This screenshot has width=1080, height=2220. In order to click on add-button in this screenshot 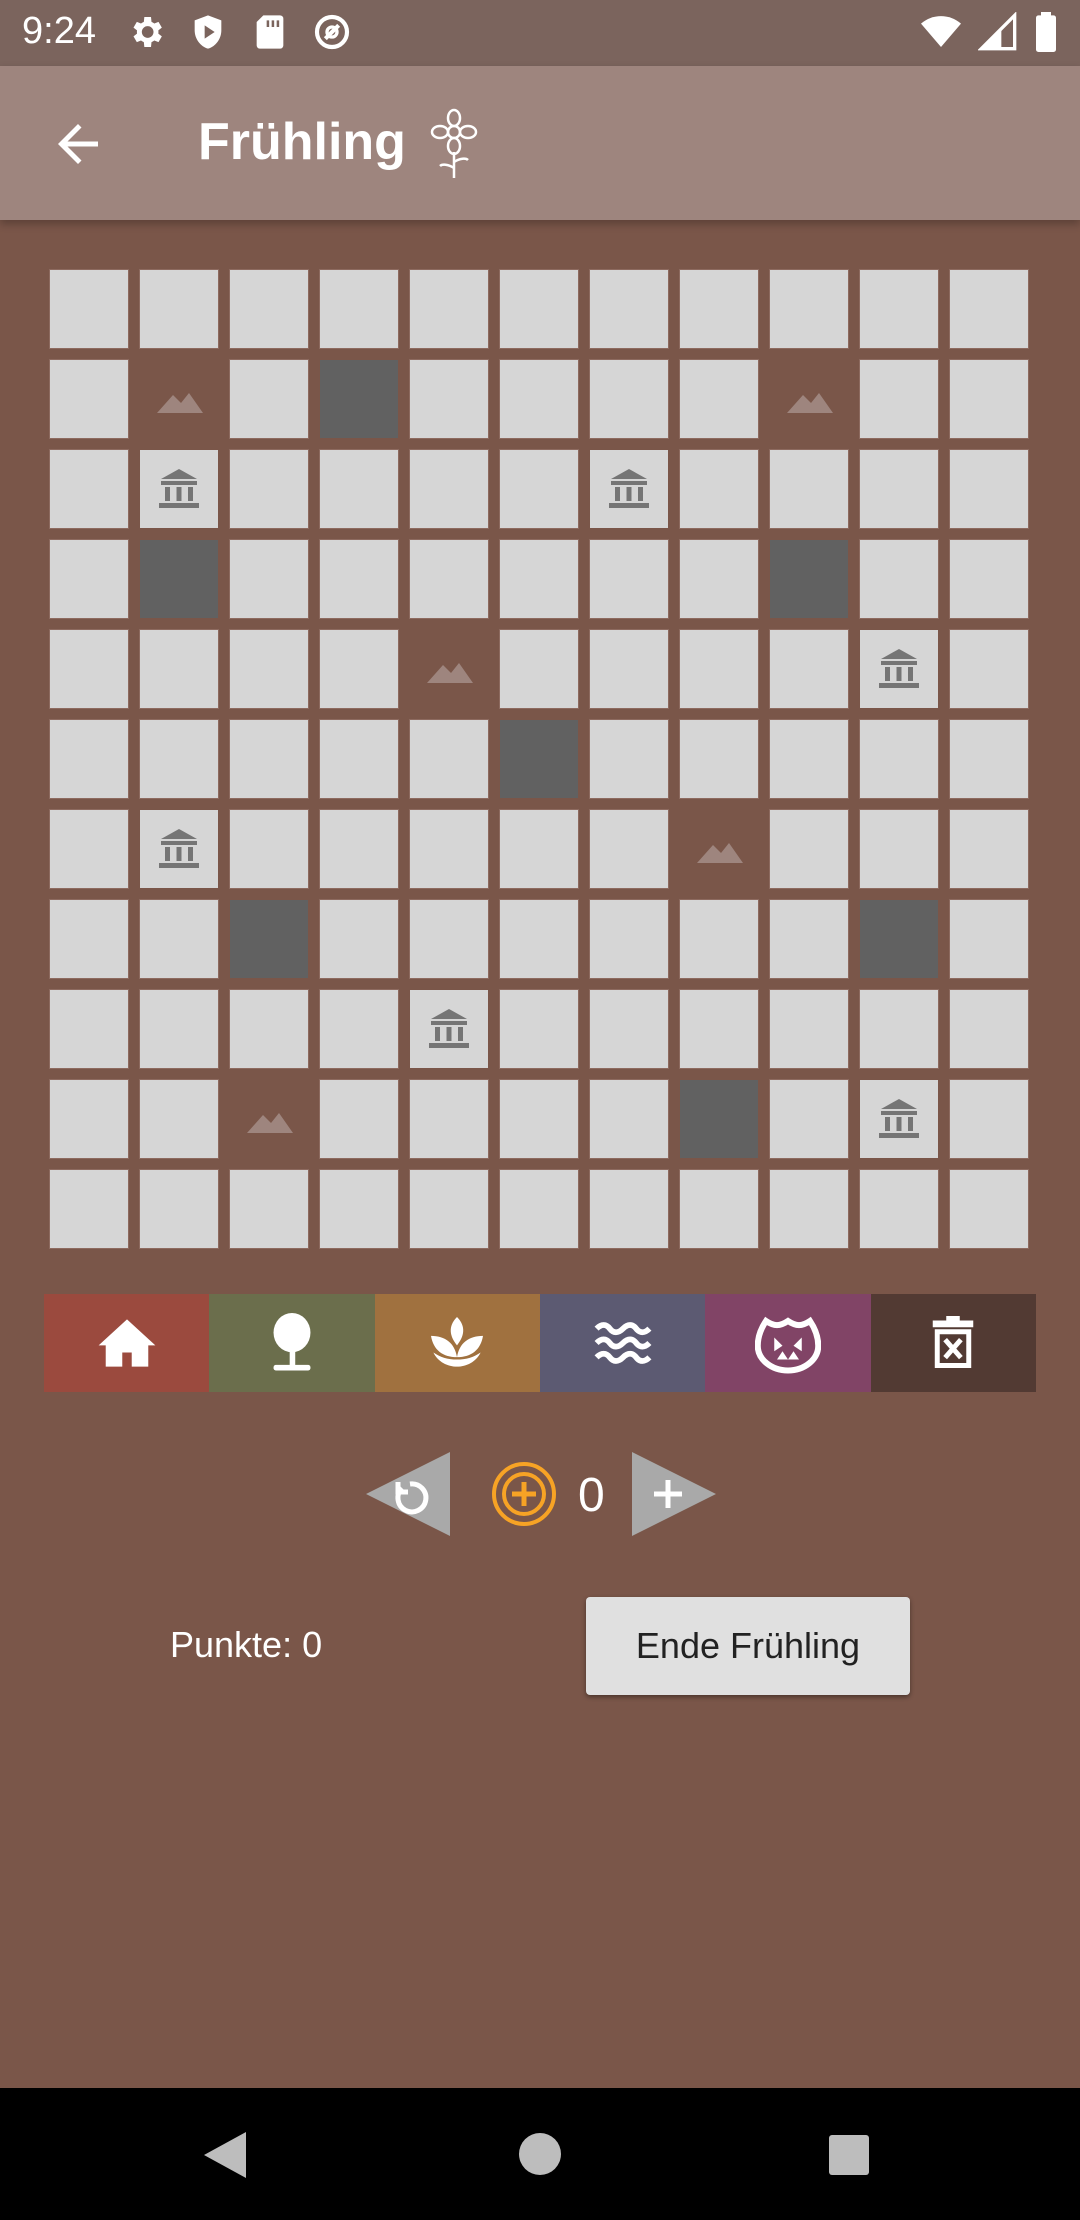, I will do `click(674, 1494)`.